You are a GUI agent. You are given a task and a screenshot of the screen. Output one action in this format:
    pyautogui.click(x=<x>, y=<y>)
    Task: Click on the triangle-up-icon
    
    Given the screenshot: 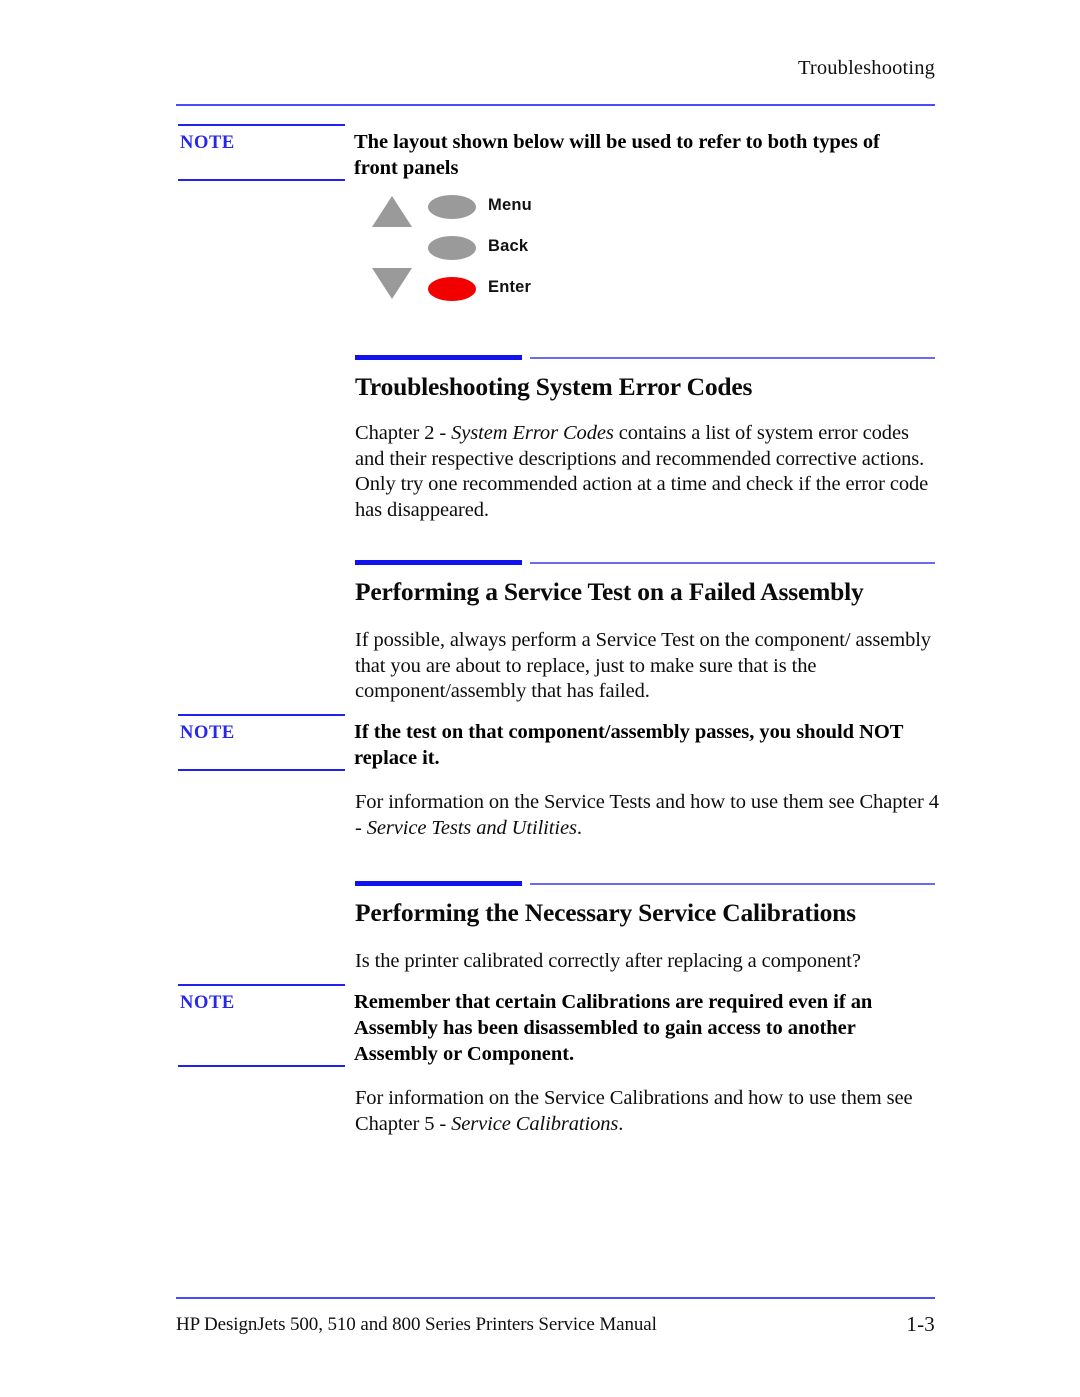 What is the action you would take?
    pyautogui.click(x=392, y=211)
    